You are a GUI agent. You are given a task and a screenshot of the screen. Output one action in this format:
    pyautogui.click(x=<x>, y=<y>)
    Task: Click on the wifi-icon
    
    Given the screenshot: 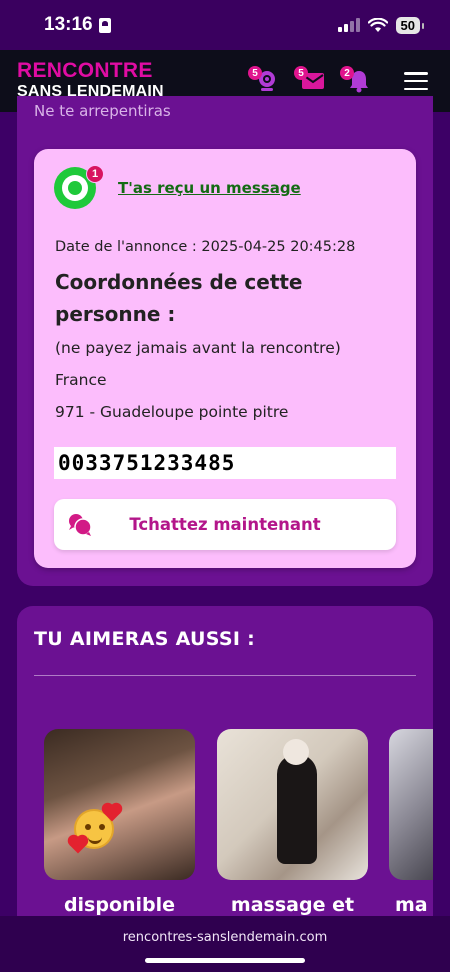 What is the action you would take?
    pyautogui.click(x=377, y=24)
    